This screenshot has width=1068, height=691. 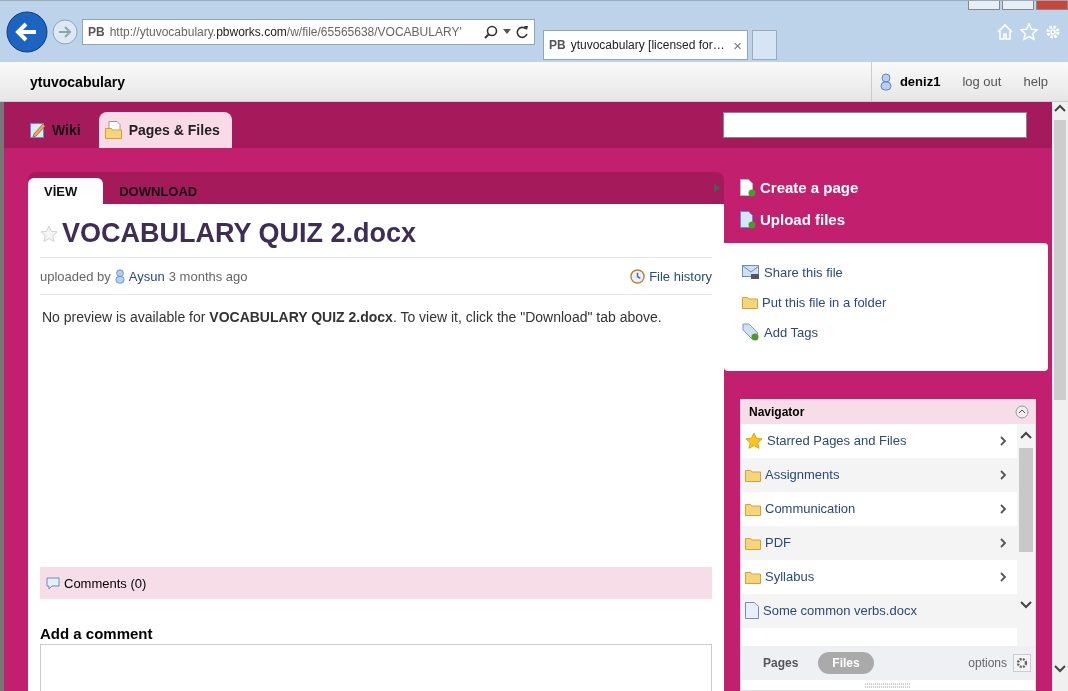 What do you see at coordinates (38, 130) in the screenshot?
I see `pencil-page-icon` at bounding box center [38, 130].